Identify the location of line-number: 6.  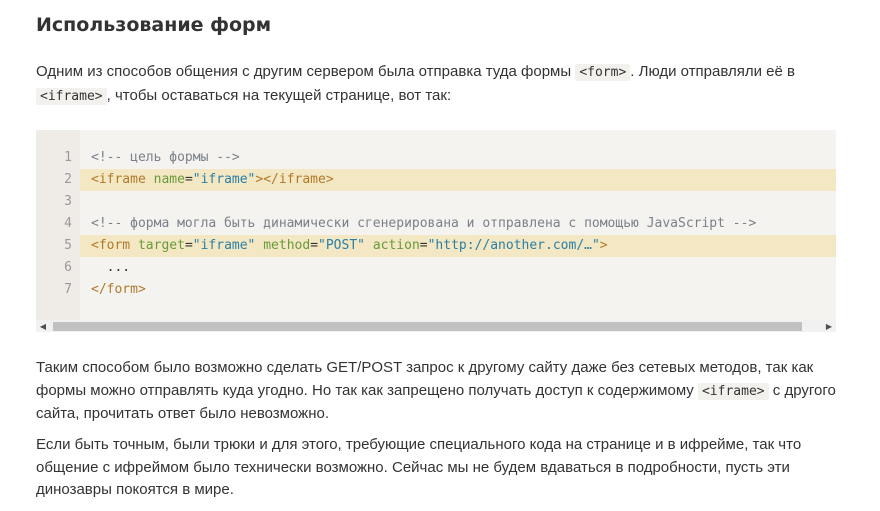
(68, 267).